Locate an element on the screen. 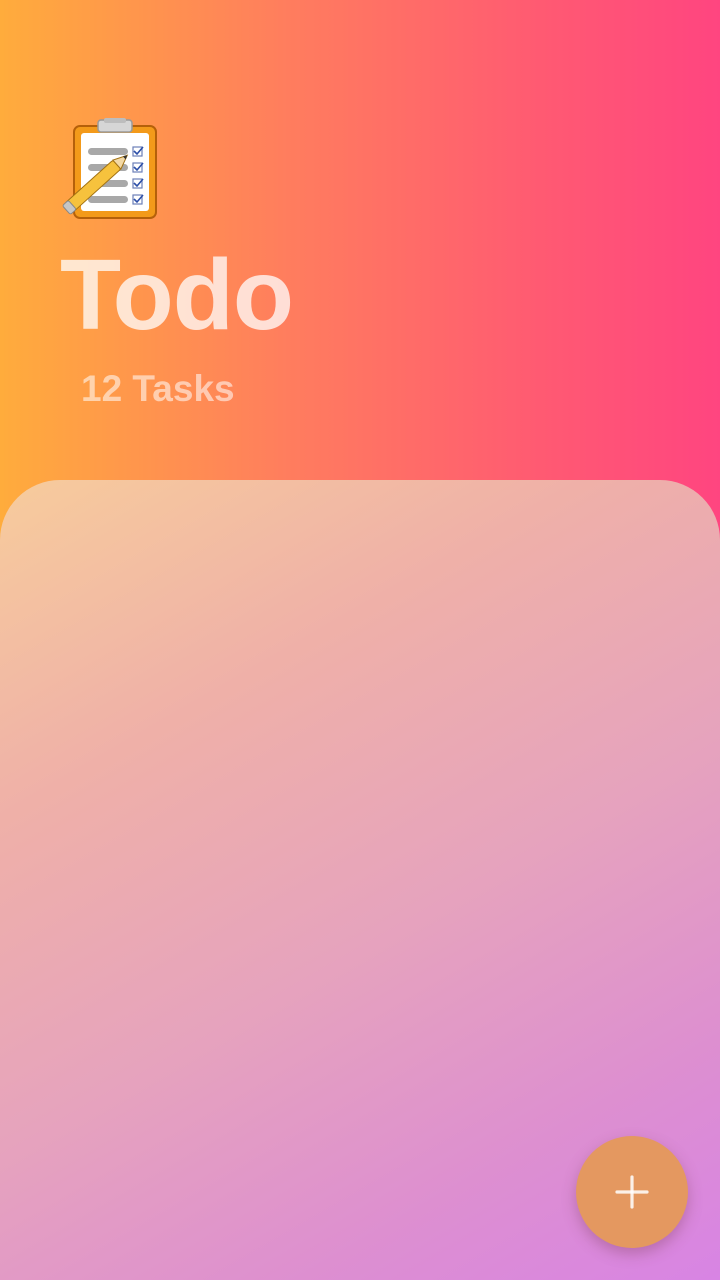  add-task-button is located at coordinates (632, 1192).